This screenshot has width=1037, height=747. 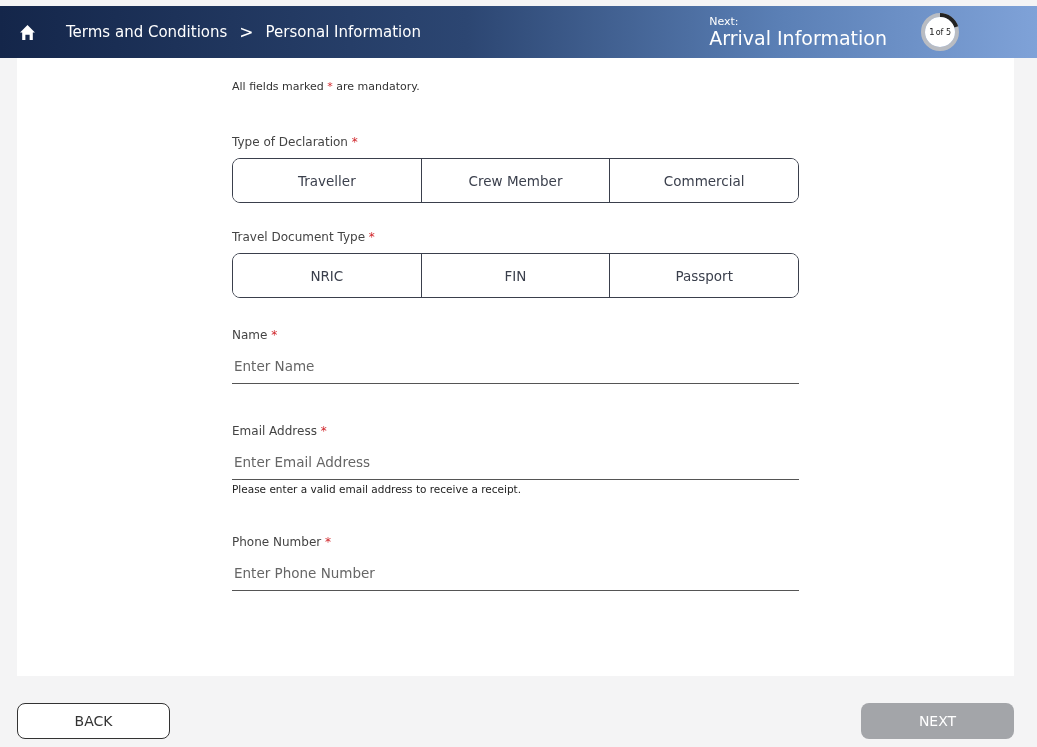 What do you see at coordinates (282, 542) in the screenshot?
I see `field-label: Phone Number *` at bounding box center [282, 542].